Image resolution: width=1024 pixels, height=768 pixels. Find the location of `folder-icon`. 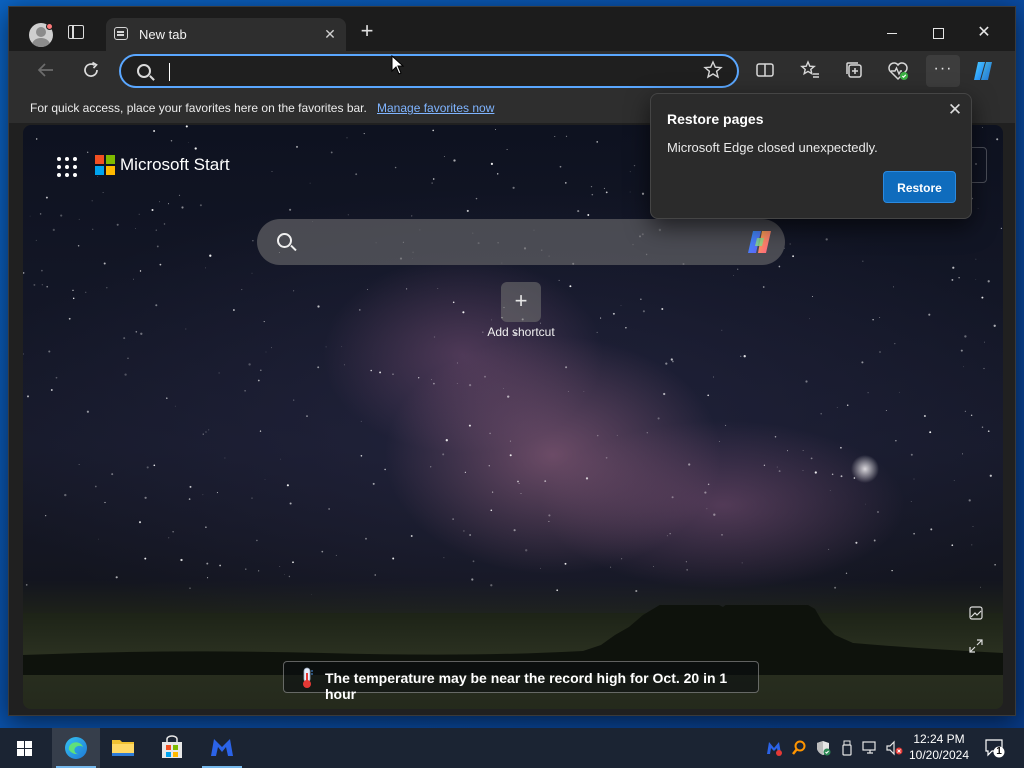

folder-icon is located at coordinates (123, 748).